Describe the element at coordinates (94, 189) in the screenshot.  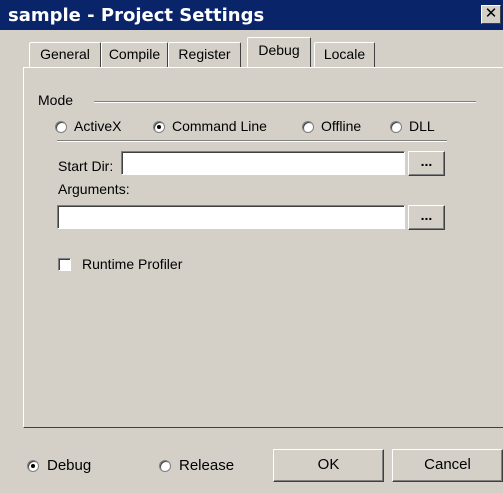
I see `arguments-label: Arguments:` at that location.